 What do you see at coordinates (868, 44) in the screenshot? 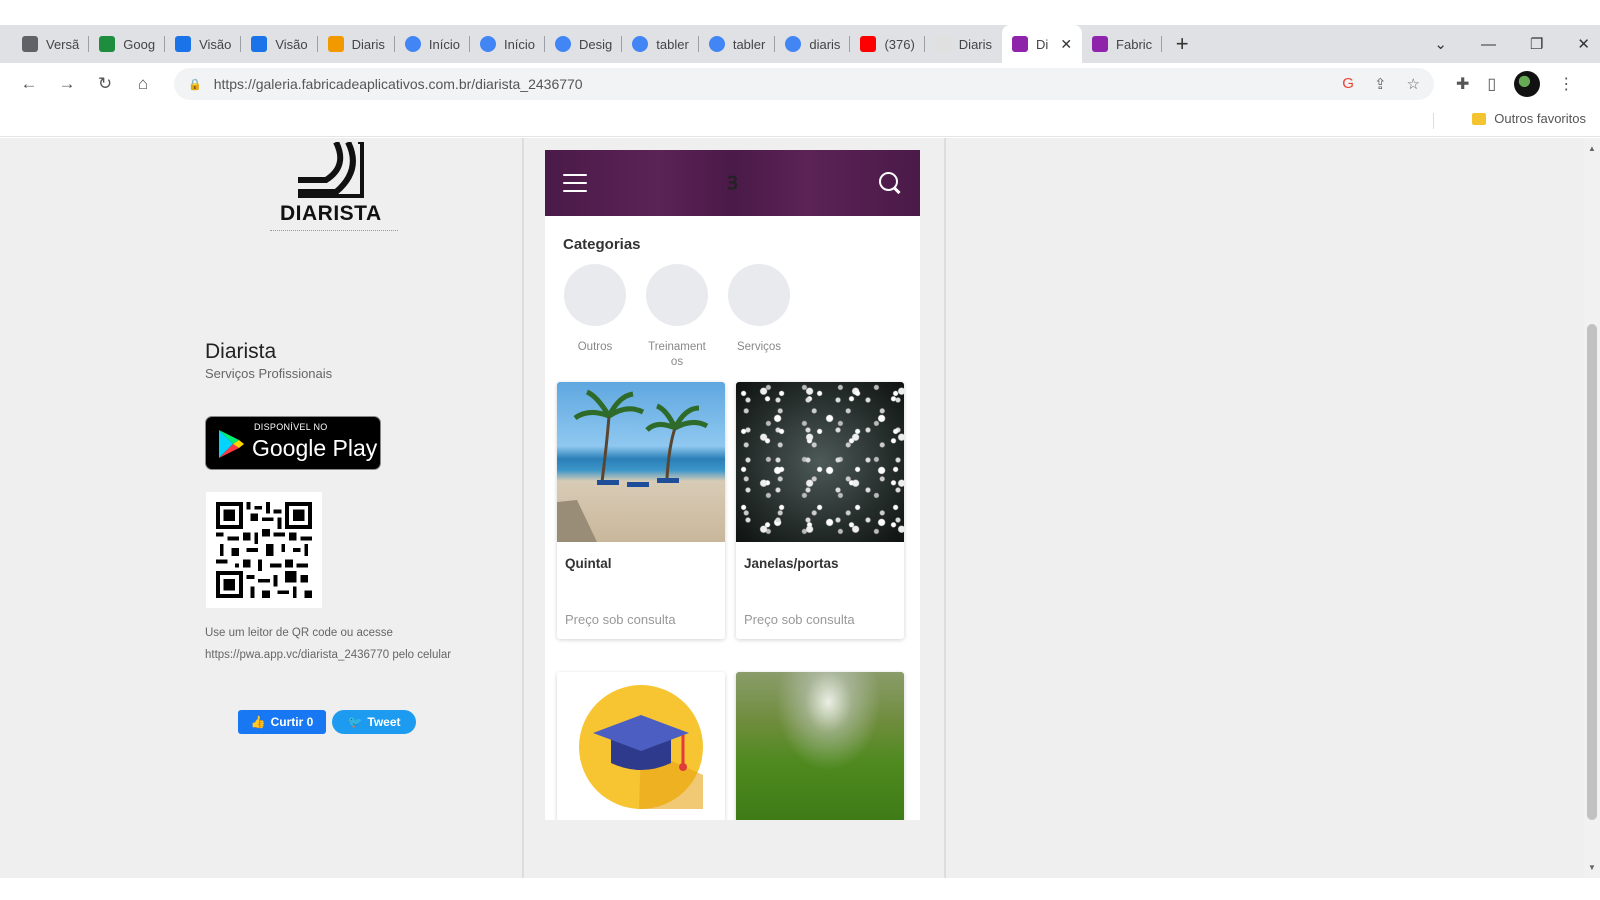
I see `youtube-icon` at bounding box center [868, 44].